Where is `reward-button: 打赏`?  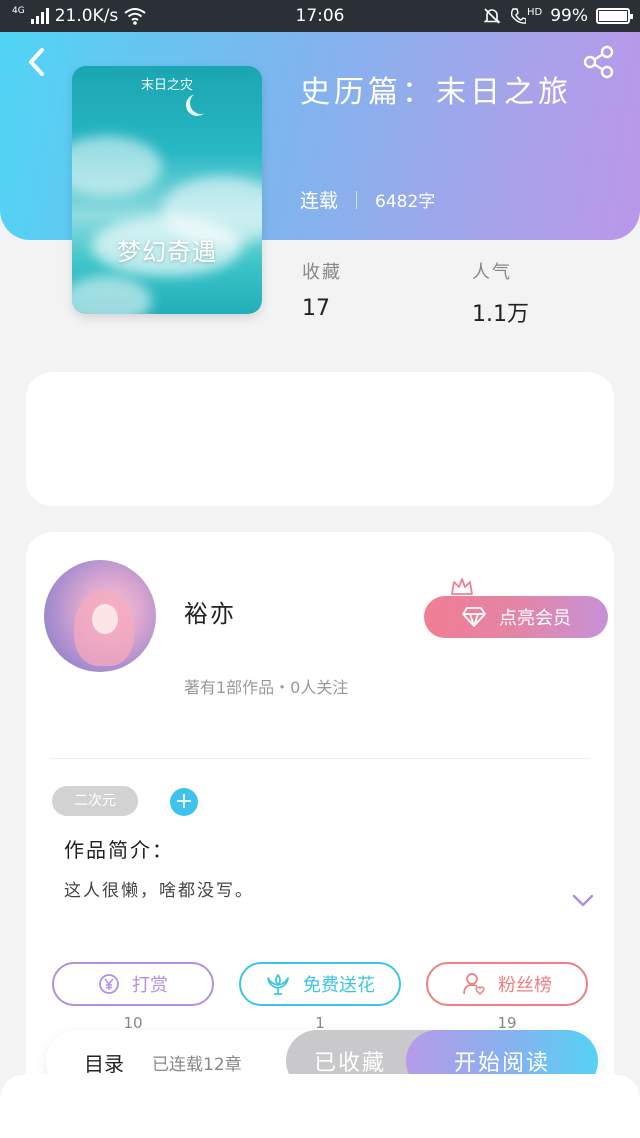 reward-button: 打赏 is located at coordinates (133, 984).